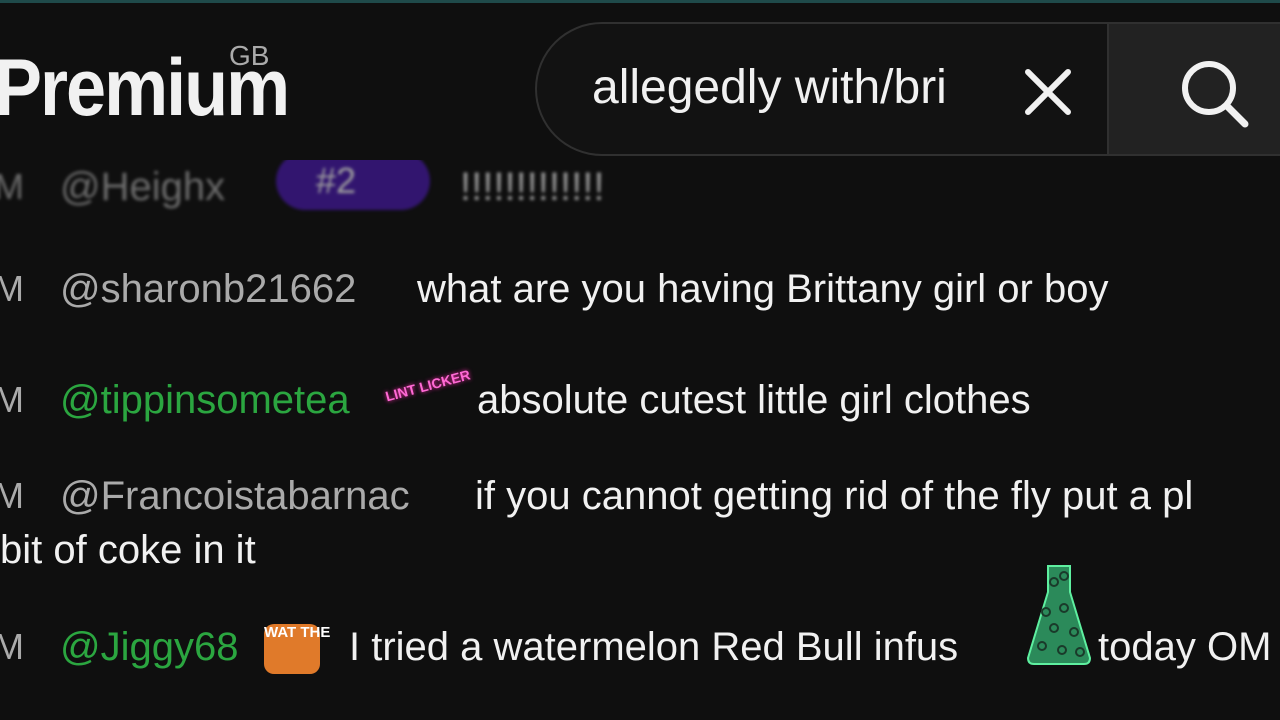 This screenshot has height=720, width=1280. I want to click on clear-search-button, so click(1048, 92).